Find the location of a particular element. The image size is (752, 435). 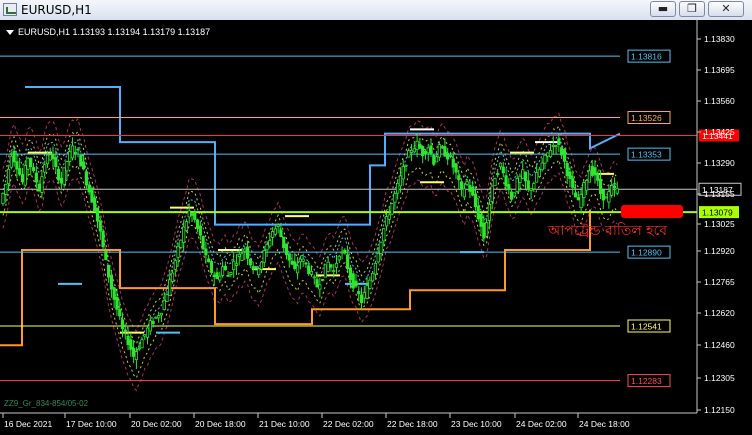

price-tick-label: 1.13155 is located at coordinates (719, 194).